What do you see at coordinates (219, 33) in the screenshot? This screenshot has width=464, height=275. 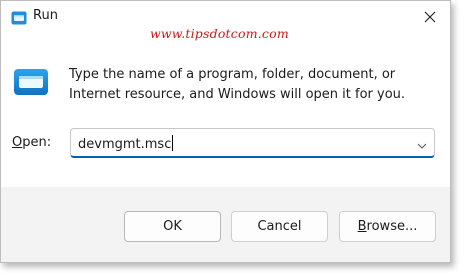 I see `website-watermark: www.tipsdotcom.com` at bounding box center [219, 33].